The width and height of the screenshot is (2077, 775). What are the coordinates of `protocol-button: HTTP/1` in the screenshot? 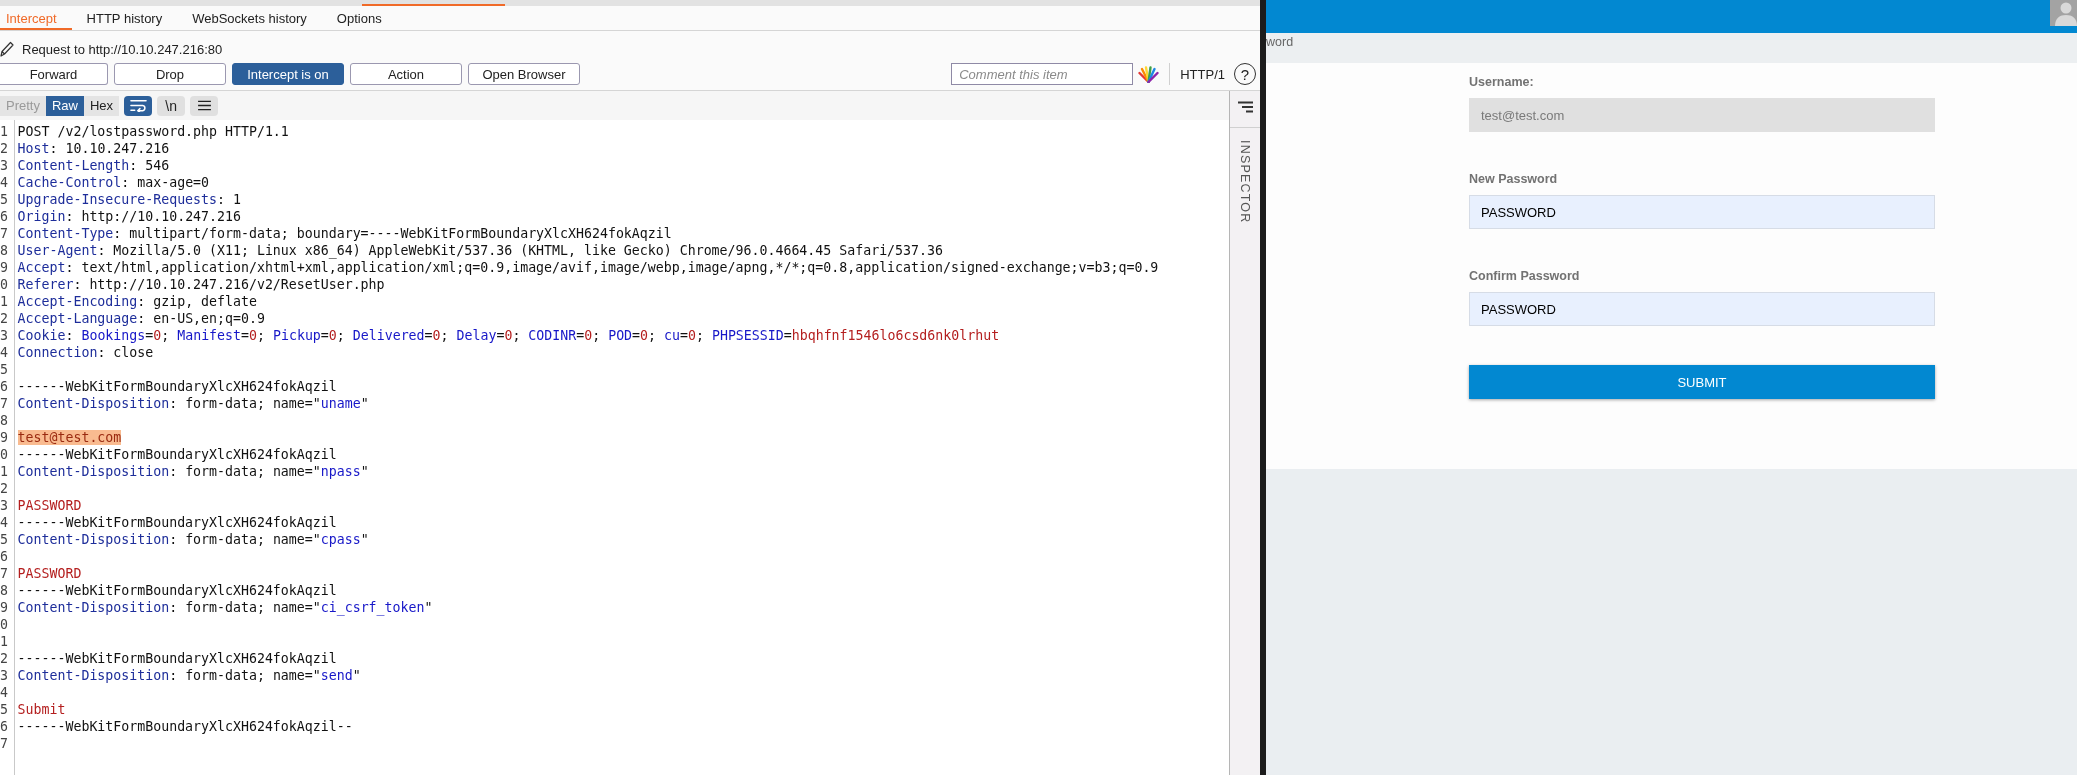 It's located at (1202, 74).